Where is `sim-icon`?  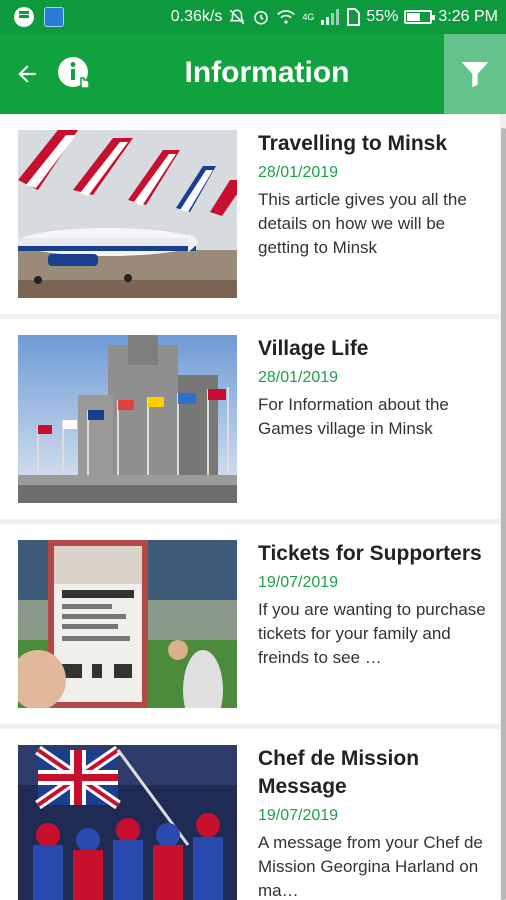 sim-icon is located at coordinates (354, 17).